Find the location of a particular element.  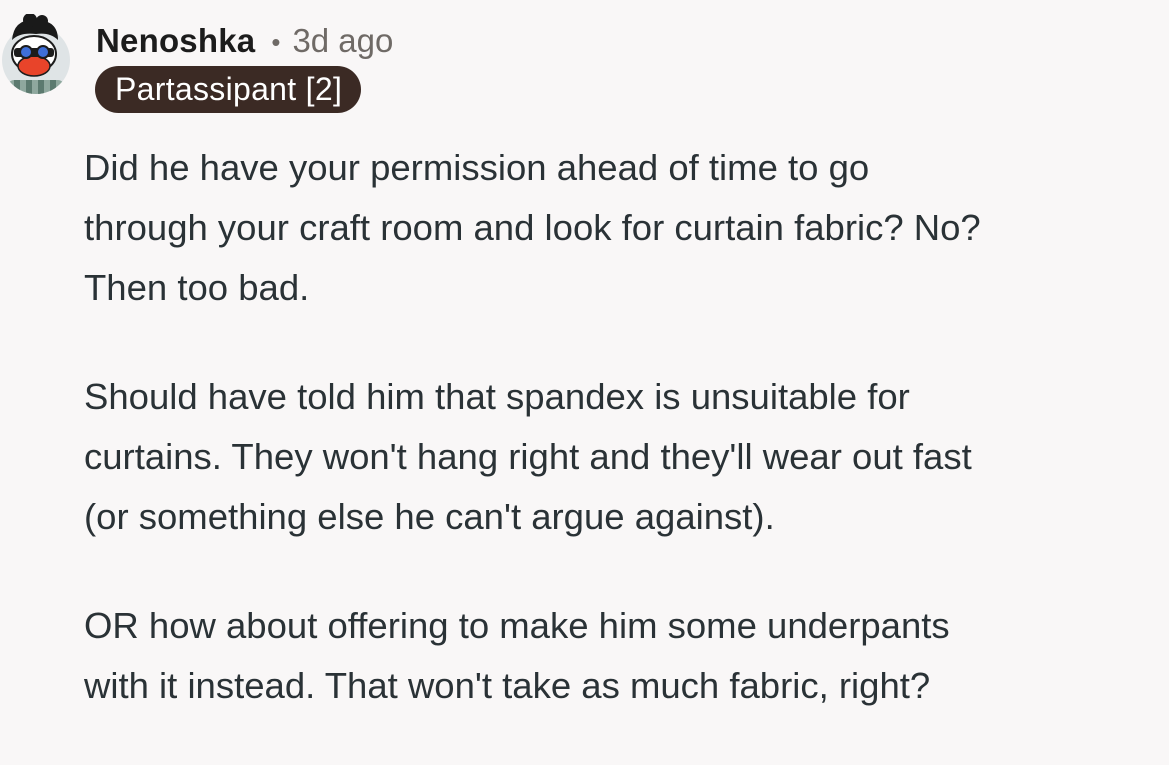

comment-meta: Nenoshka • 3d ago is located at coordinates (244, 41).